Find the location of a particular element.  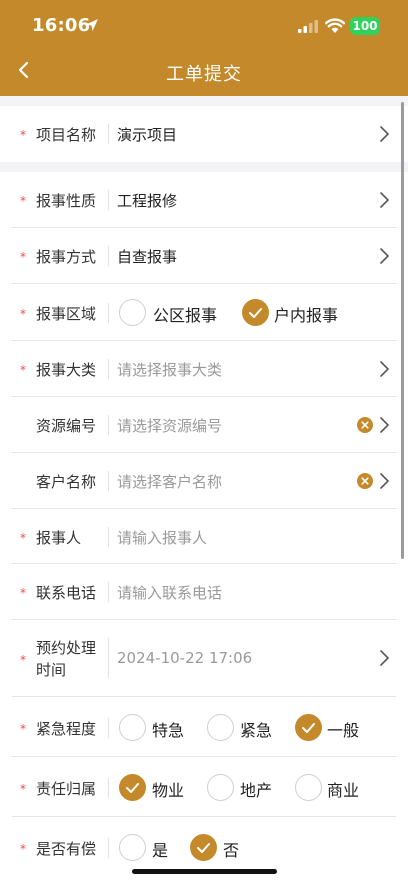

project-label: 项目名称 is located at coordinates (66, 135).